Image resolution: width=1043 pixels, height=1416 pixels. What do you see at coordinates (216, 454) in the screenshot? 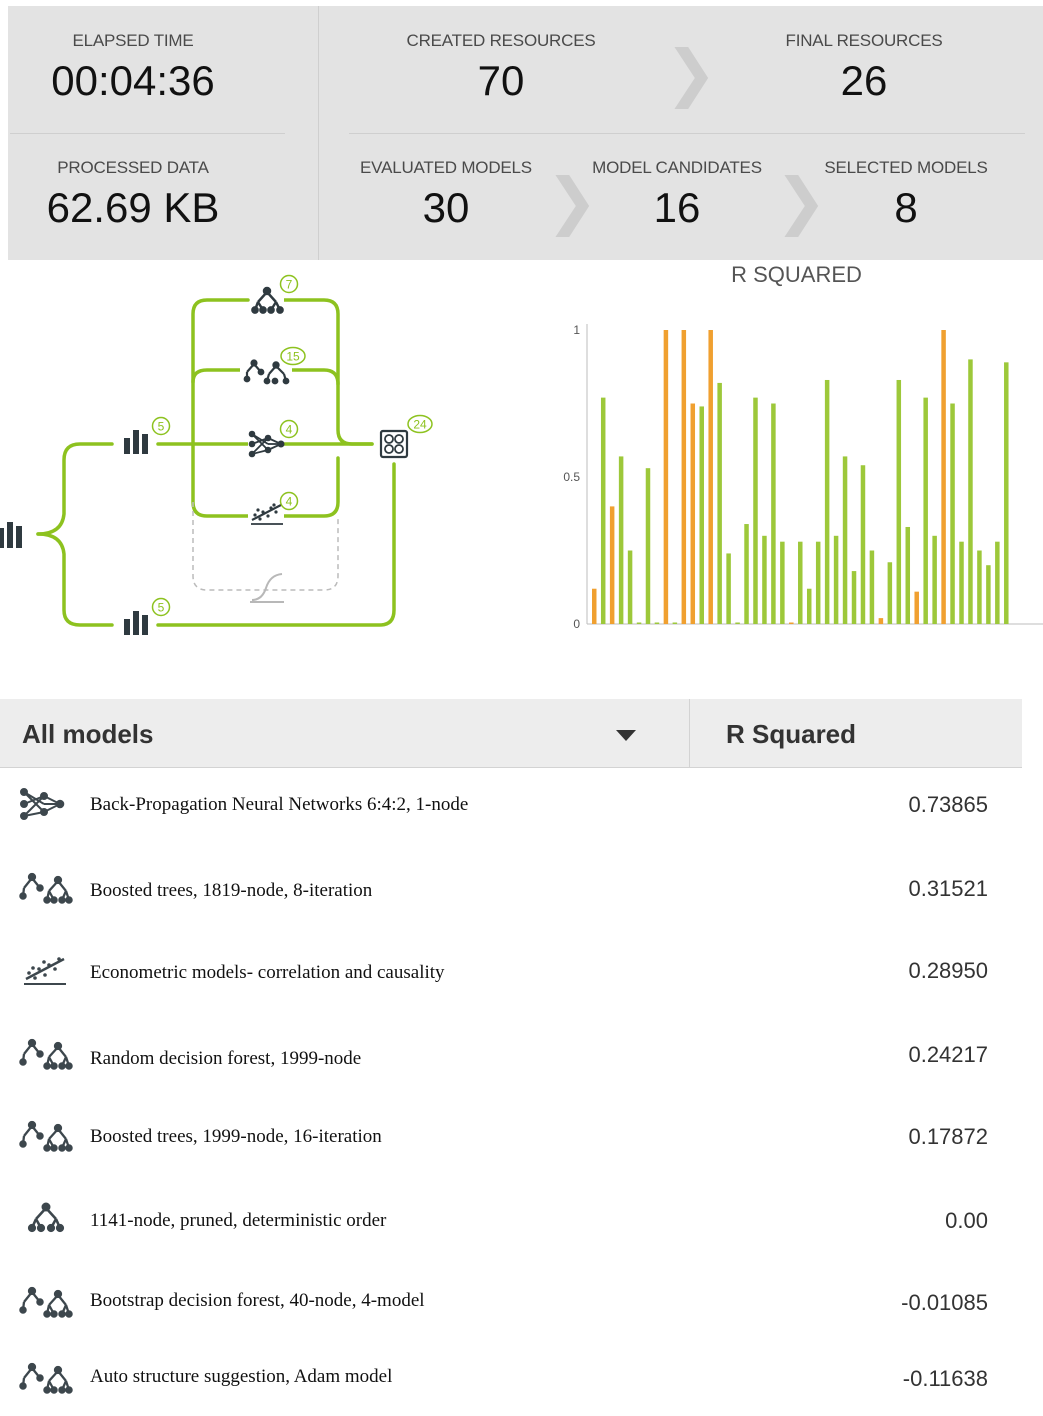
I see `workflow-svg: 5 5 7 15 4 4 24` at bounding box center [216, 454].